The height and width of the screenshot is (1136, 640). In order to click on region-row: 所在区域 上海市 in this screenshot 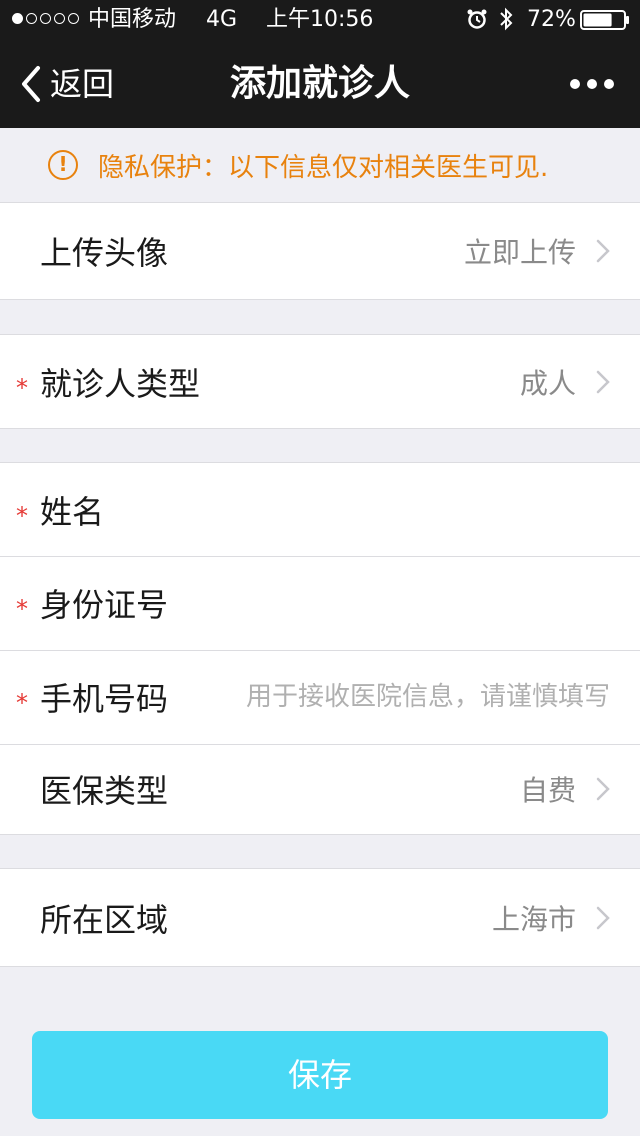, I will do `click(320, 917)`.